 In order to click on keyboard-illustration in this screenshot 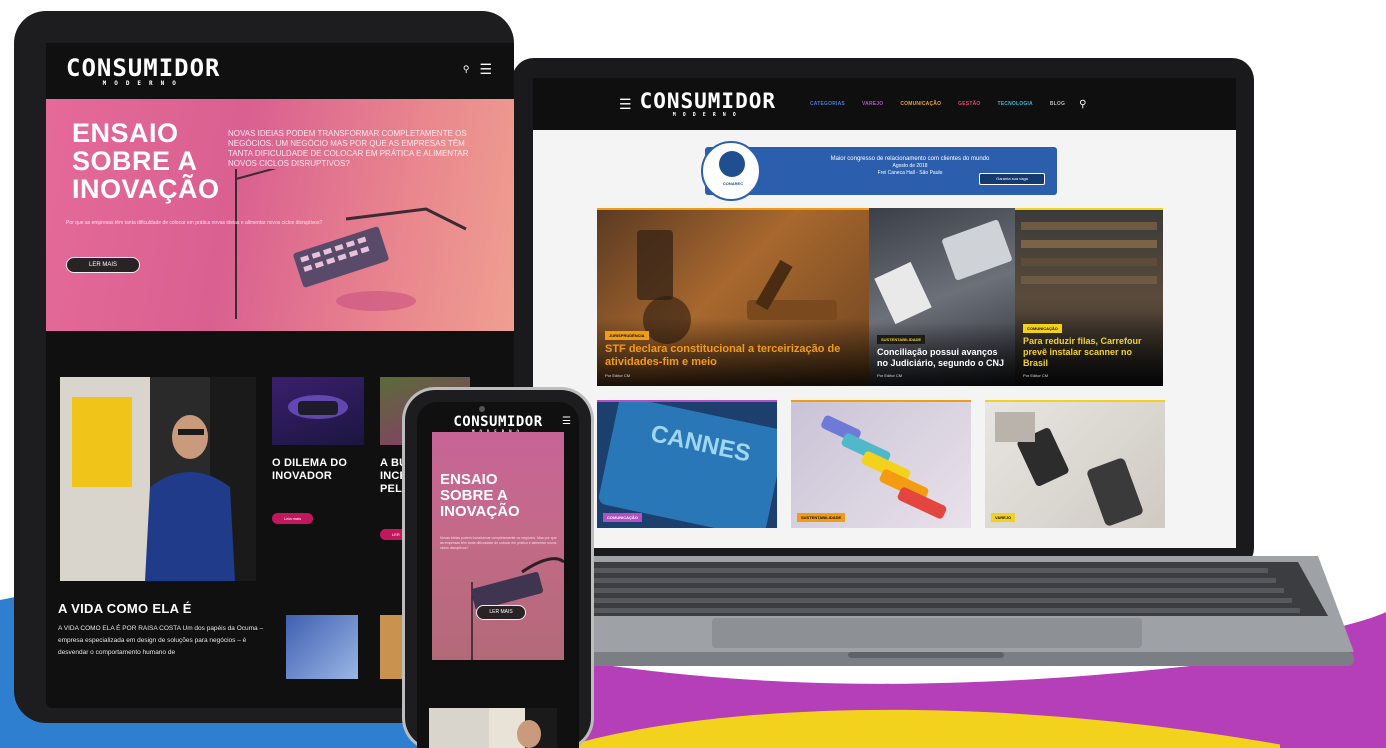, I will do `click(351, 244)`.